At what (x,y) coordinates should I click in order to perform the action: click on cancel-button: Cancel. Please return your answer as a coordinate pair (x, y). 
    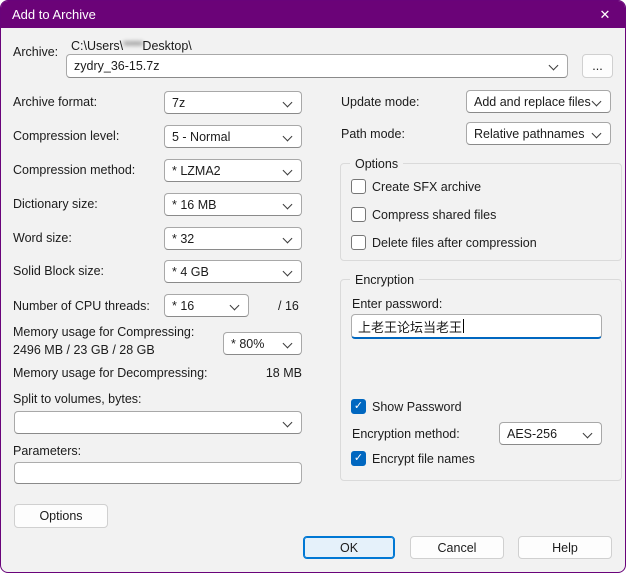
    Looking at the image, I should click on (457, 547).